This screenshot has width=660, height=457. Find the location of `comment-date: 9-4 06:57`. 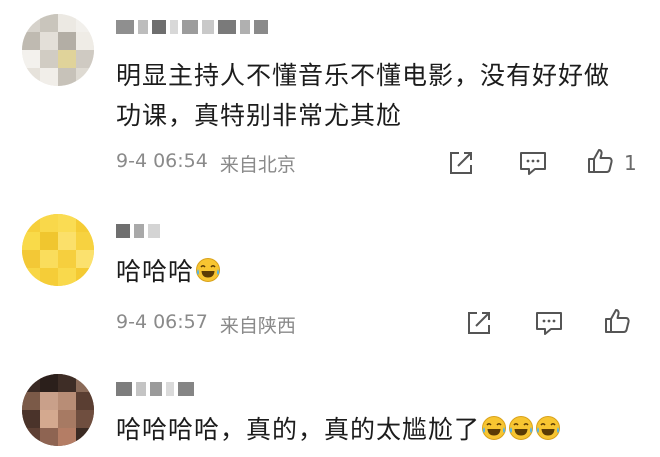

comment-date: 9-4 06:57 is located at coordinates (162, 322).